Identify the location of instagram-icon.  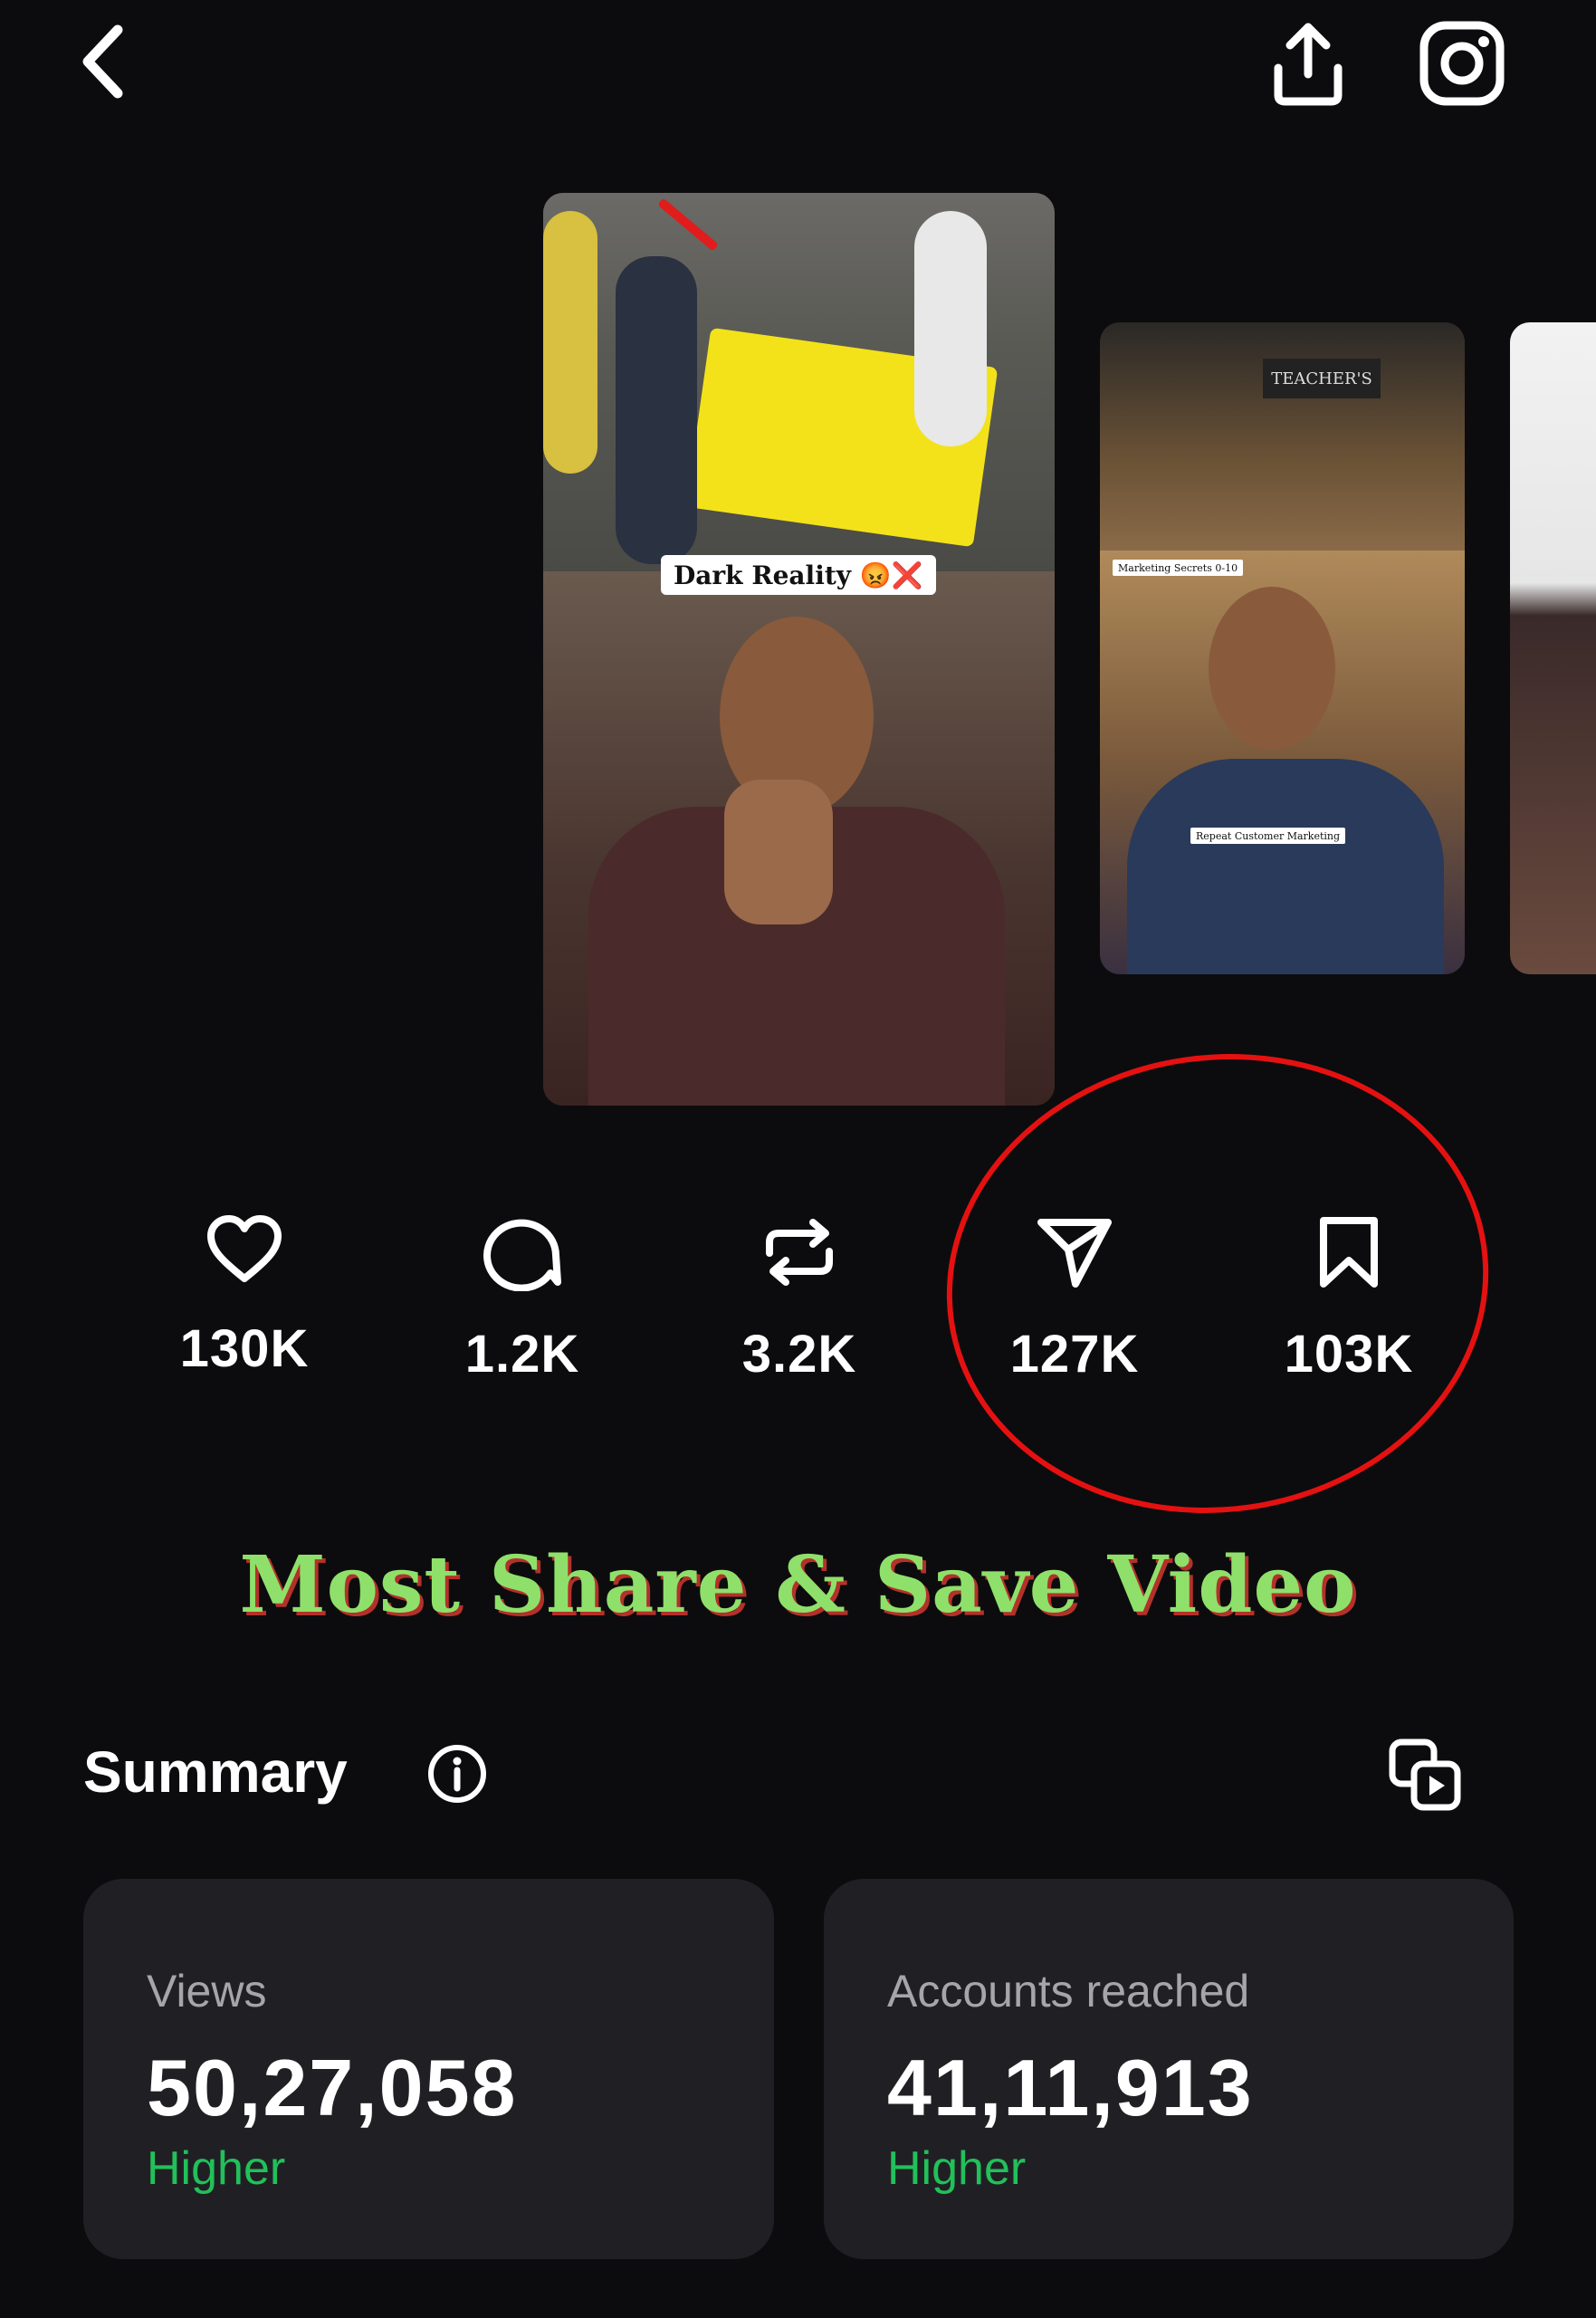
(1462, 64).